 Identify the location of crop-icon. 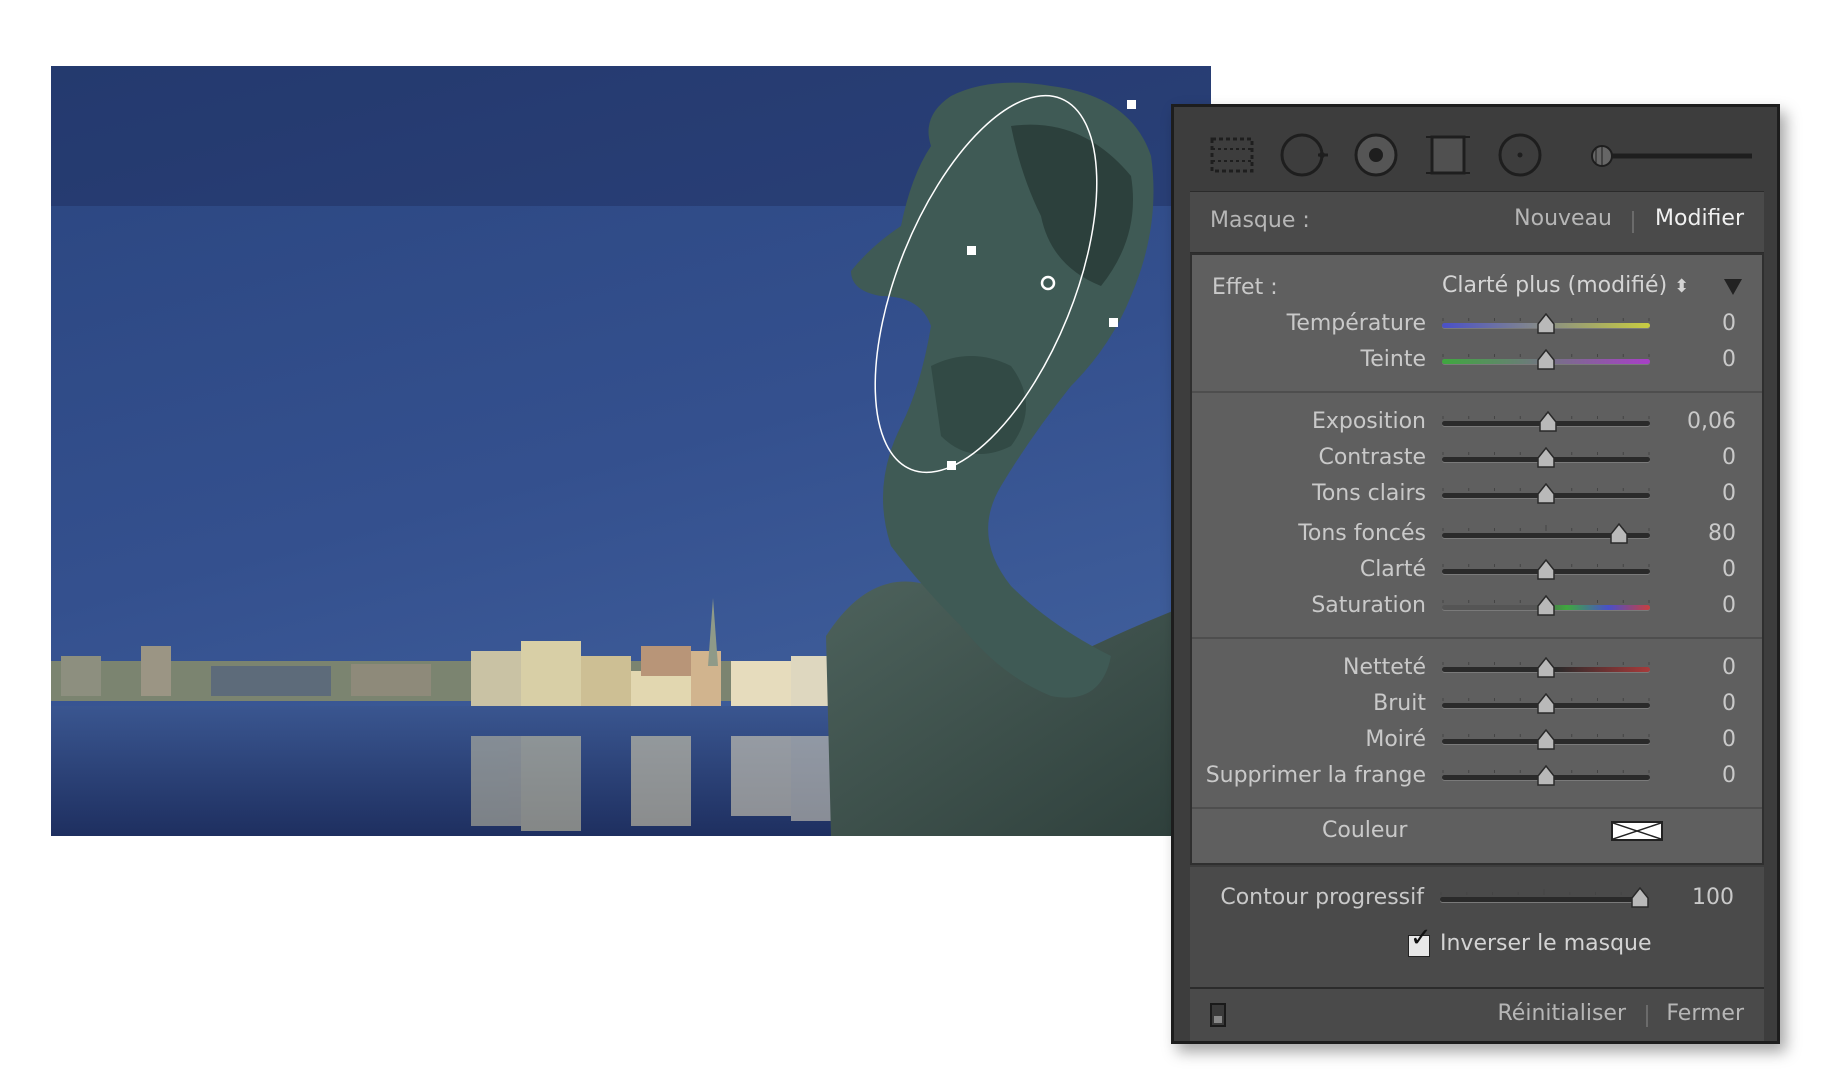
(1448, 155).